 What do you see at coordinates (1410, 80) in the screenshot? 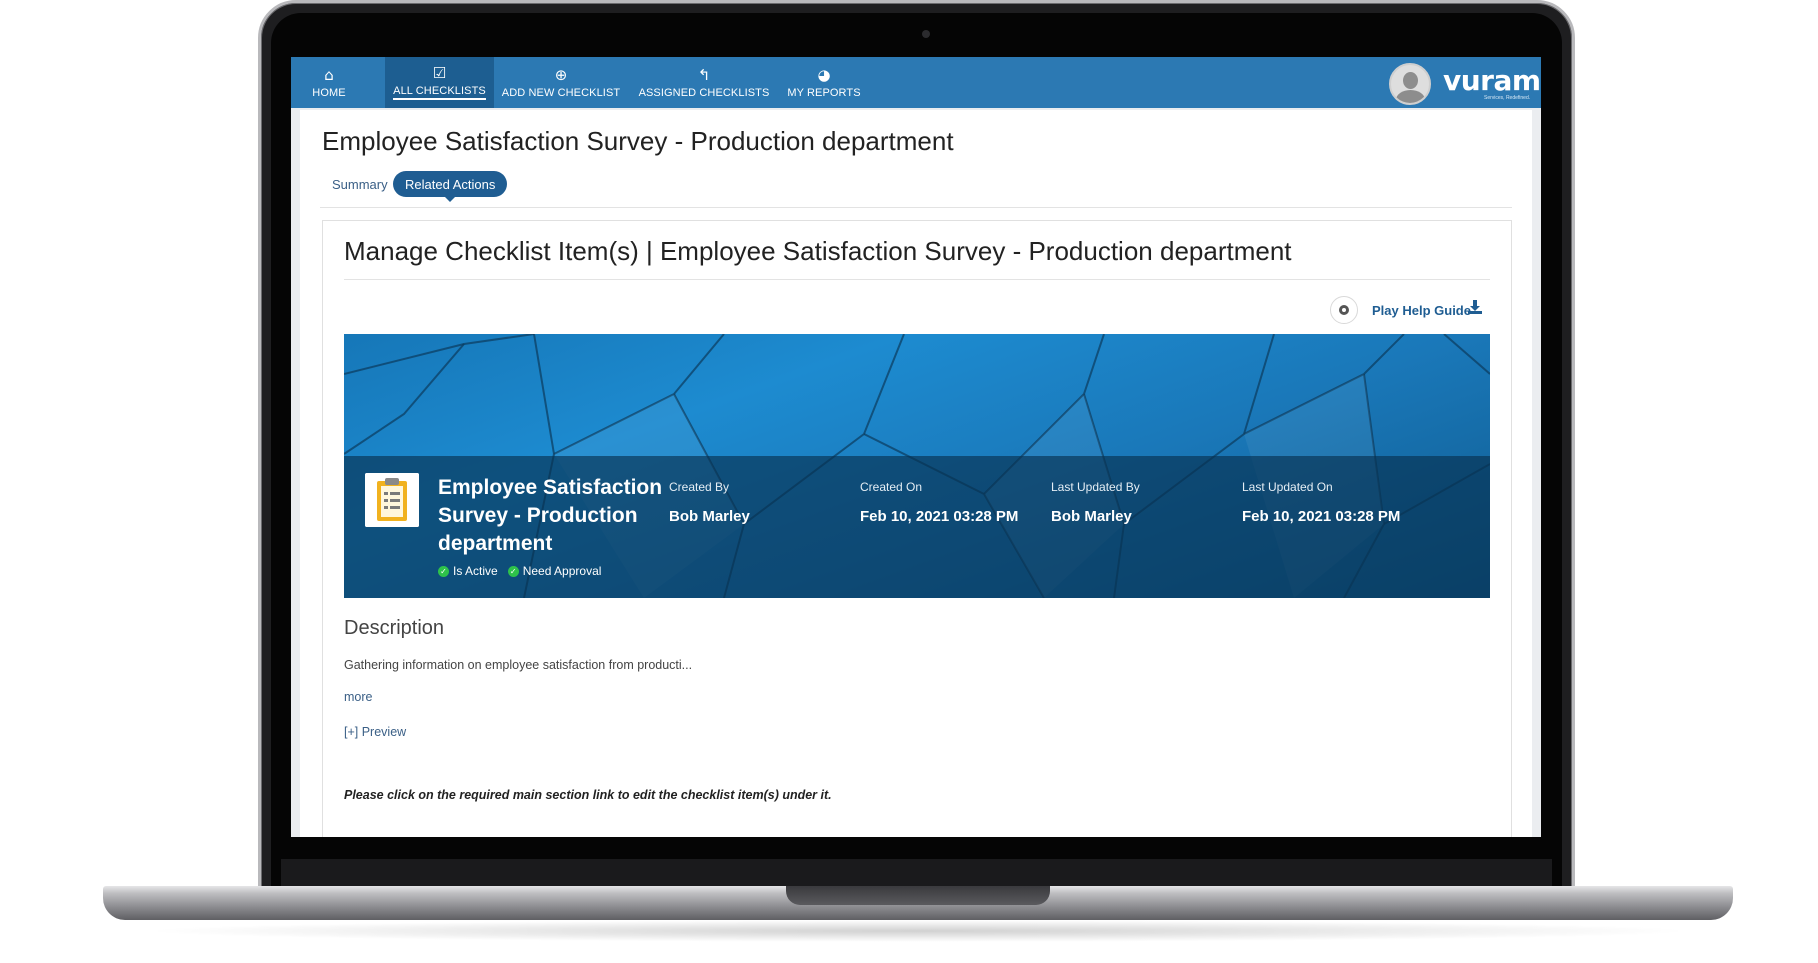
I see `avatar-head` at bounding box center [1410, 80].